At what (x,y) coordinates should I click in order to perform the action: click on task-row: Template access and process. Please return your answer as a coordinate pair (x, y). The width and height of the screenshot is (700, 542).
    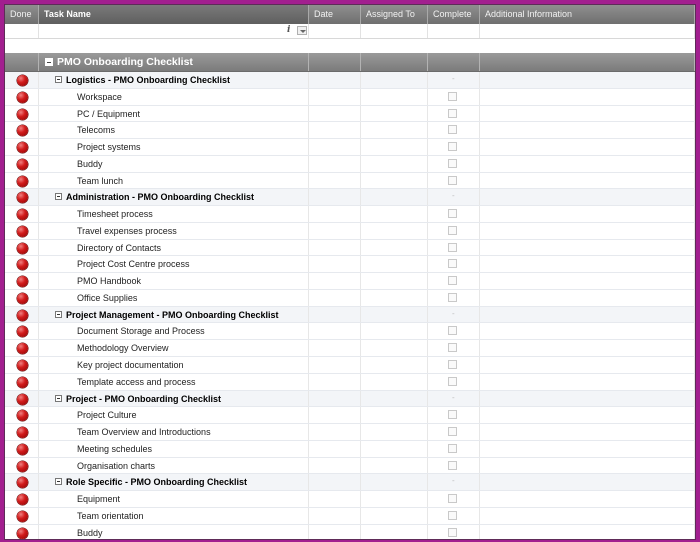
    Looking at the image, I should click on (350, 382).